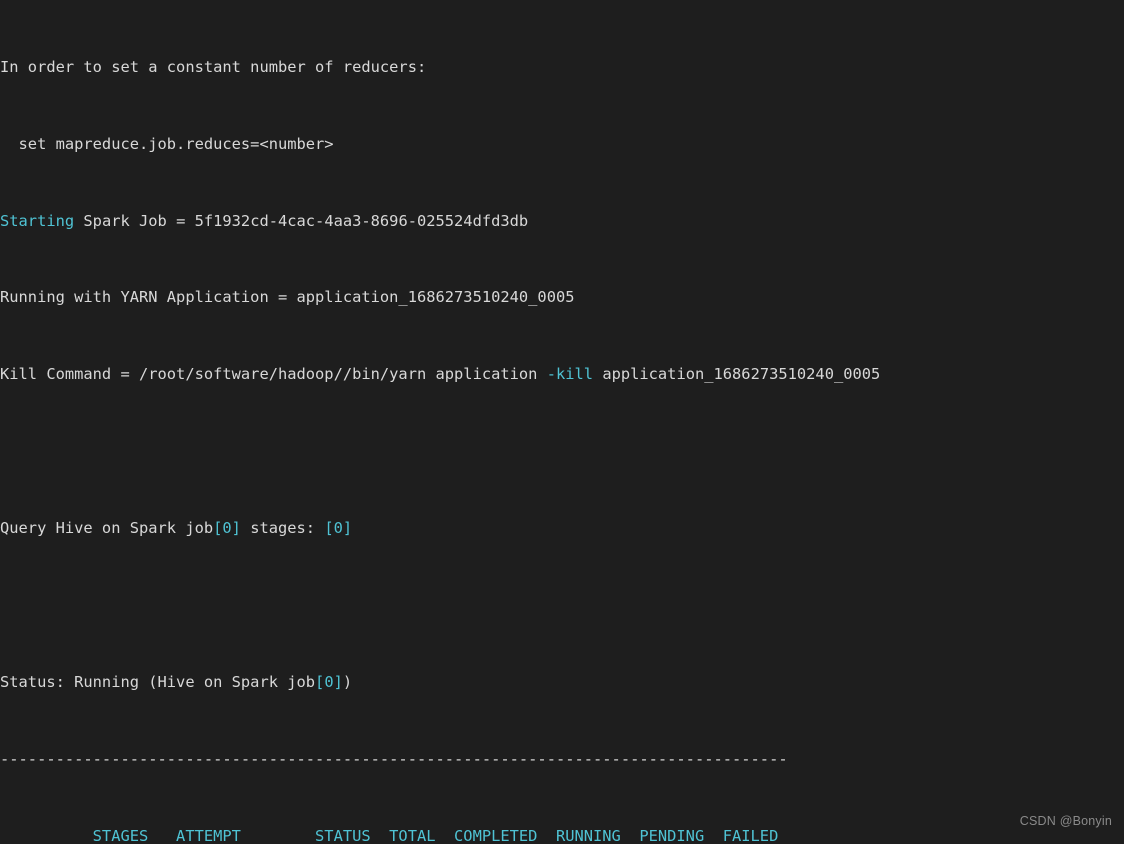 This screenshot has width=1124, height=844. Describe the element at coordinates (329, 682) in the screenshot. I see `status-running-index-job0: [0]` at that location.